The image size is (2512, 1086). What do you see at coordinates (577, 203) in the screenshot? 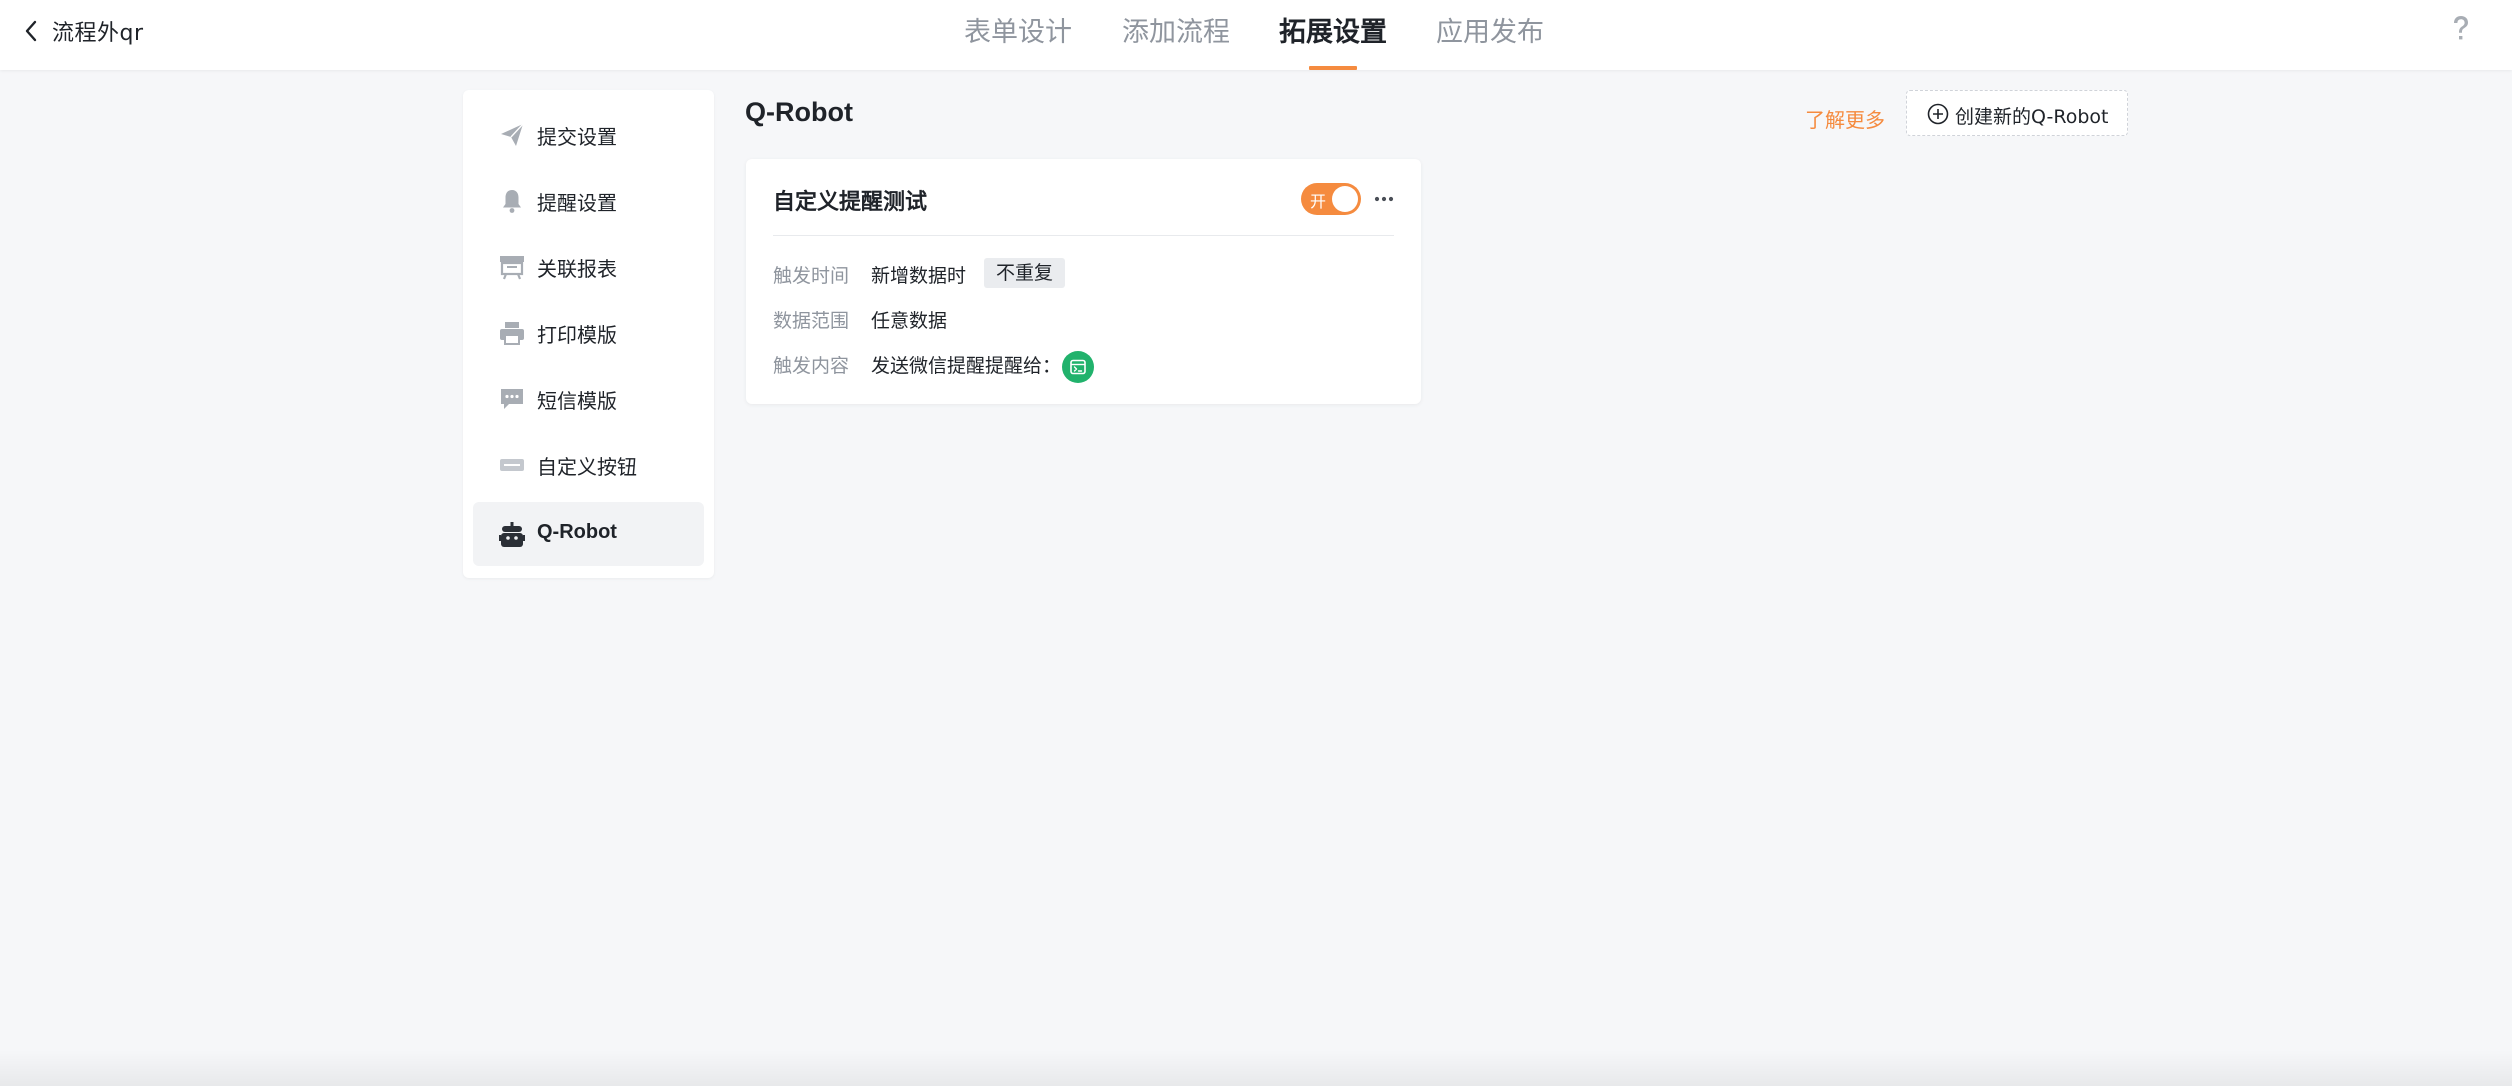
I see `sidebar-item-label: 提醒设置` at bounding box center [577, 203].